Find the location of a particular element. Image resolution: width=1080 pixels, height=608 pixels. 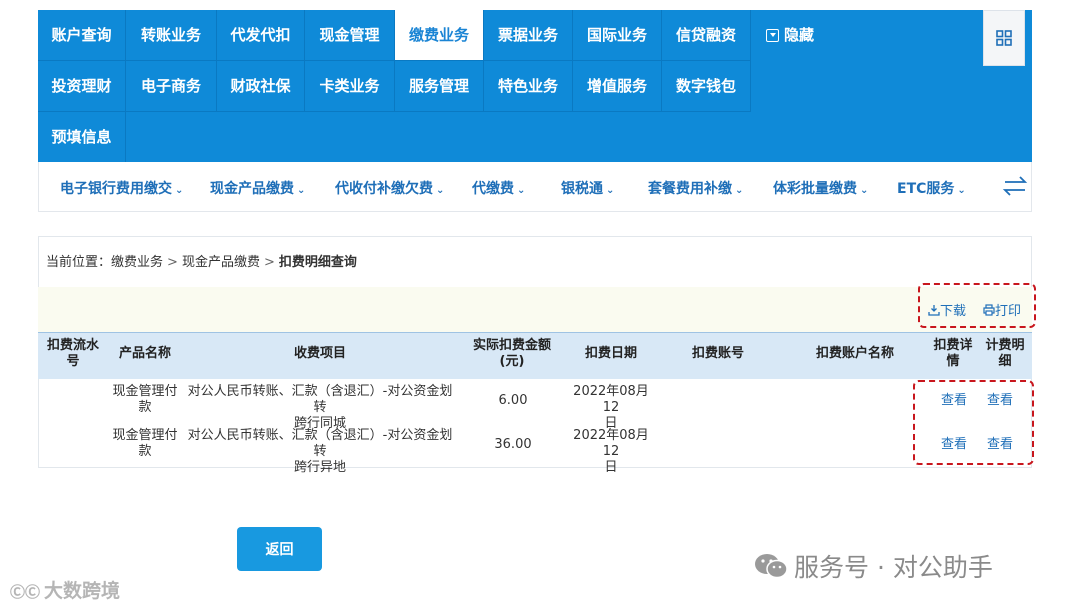

subnav-item-package-fee: 套餐费用补缴 ⌄ is located at coordinates (695, 188).